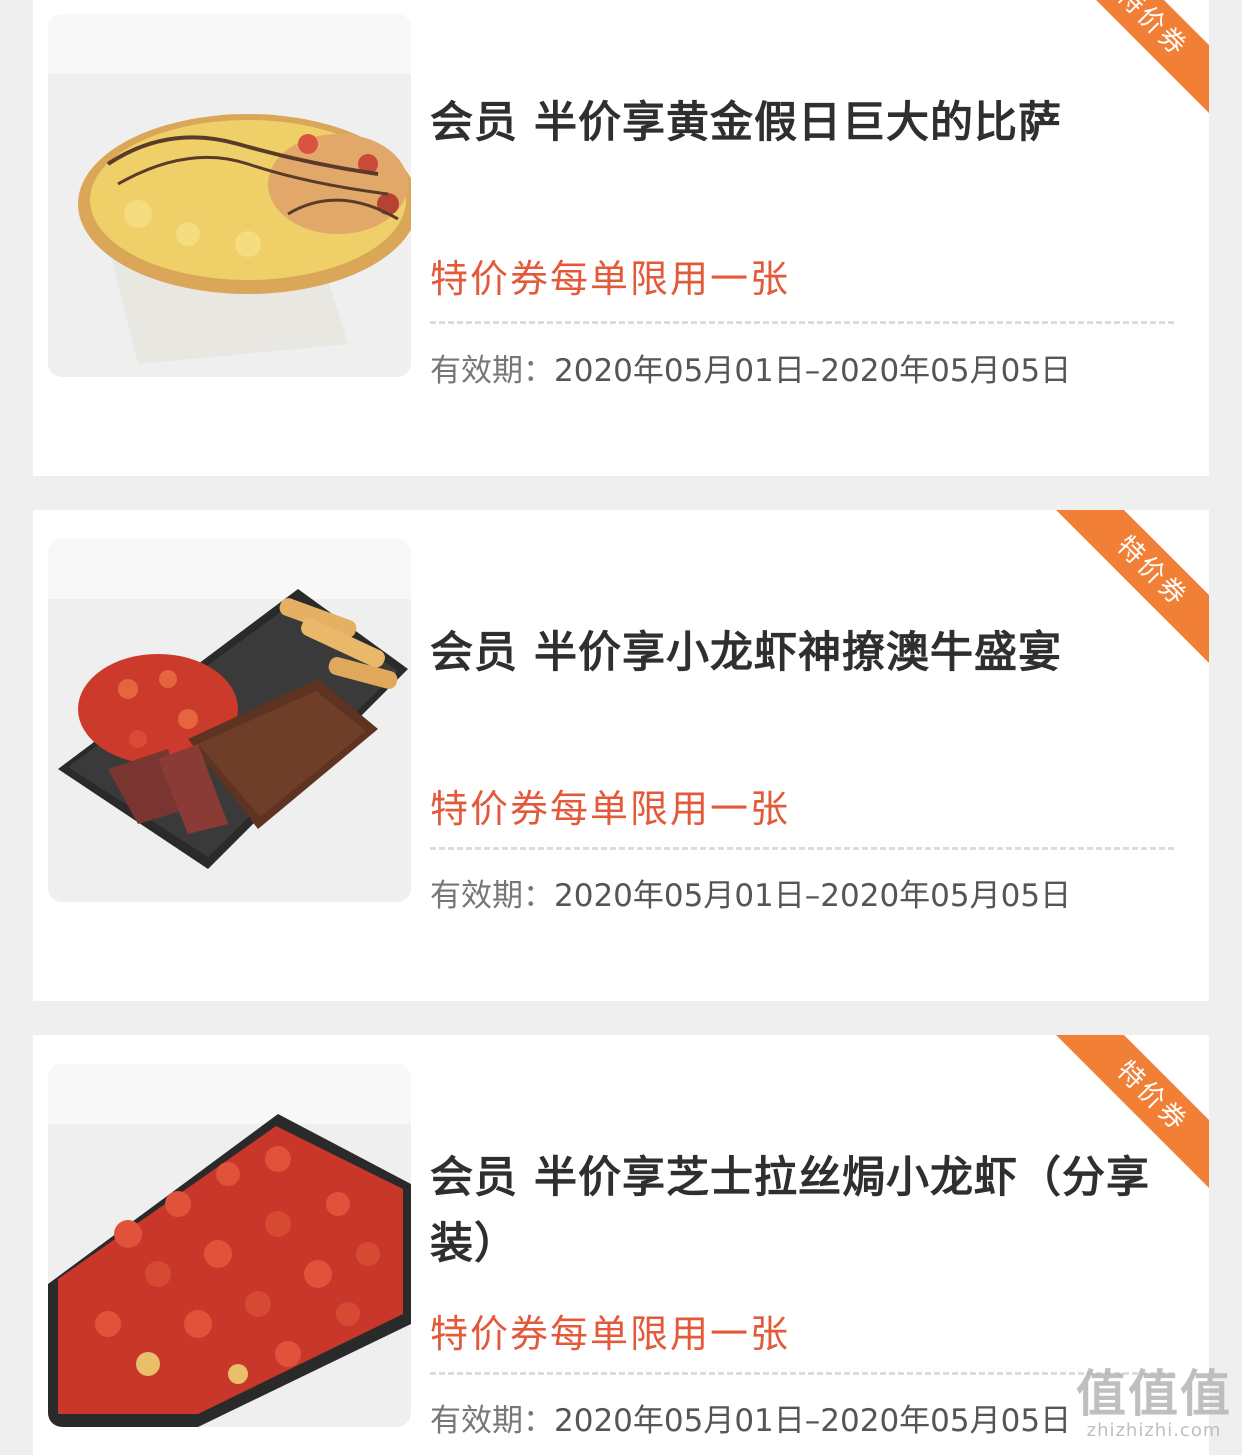 The image size is (1242, 1455). I want to click on pizza-photo-icon, so click(229, 195).